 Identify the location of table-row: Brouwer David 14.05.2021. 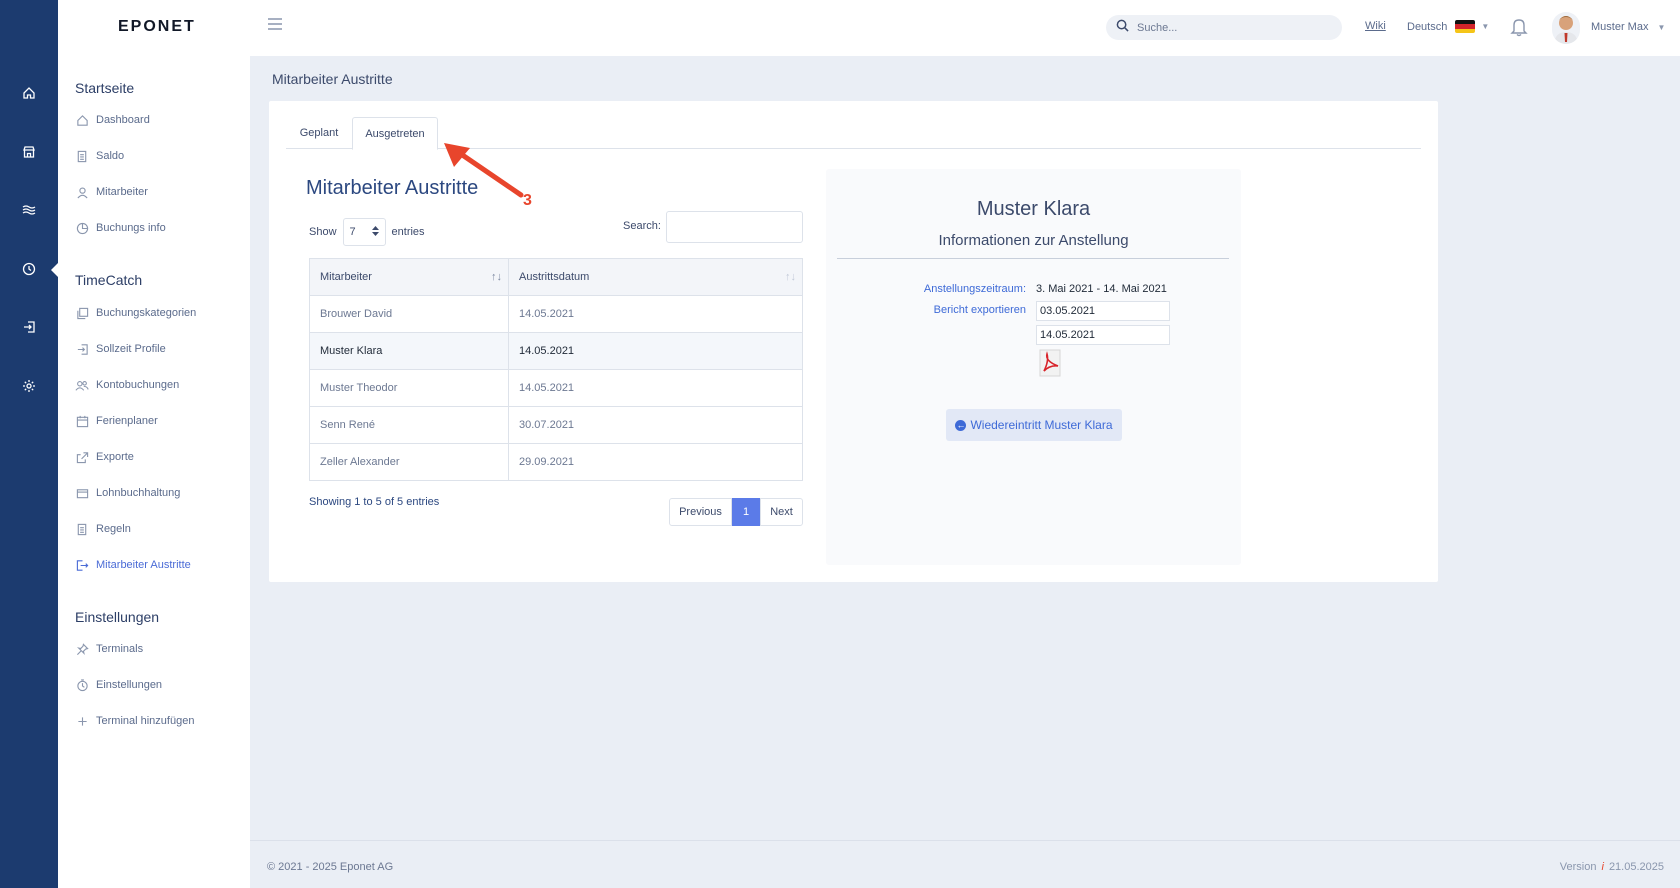
(556, 314).